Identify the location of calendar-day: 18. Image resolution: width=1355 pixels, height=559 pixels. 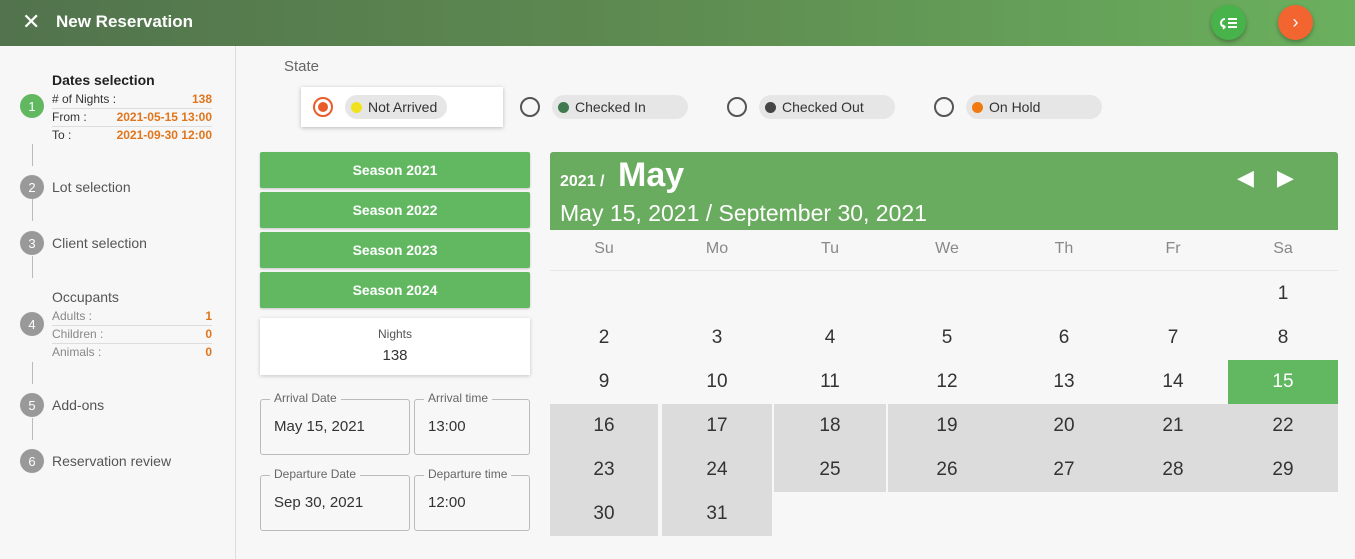
(830, 426).